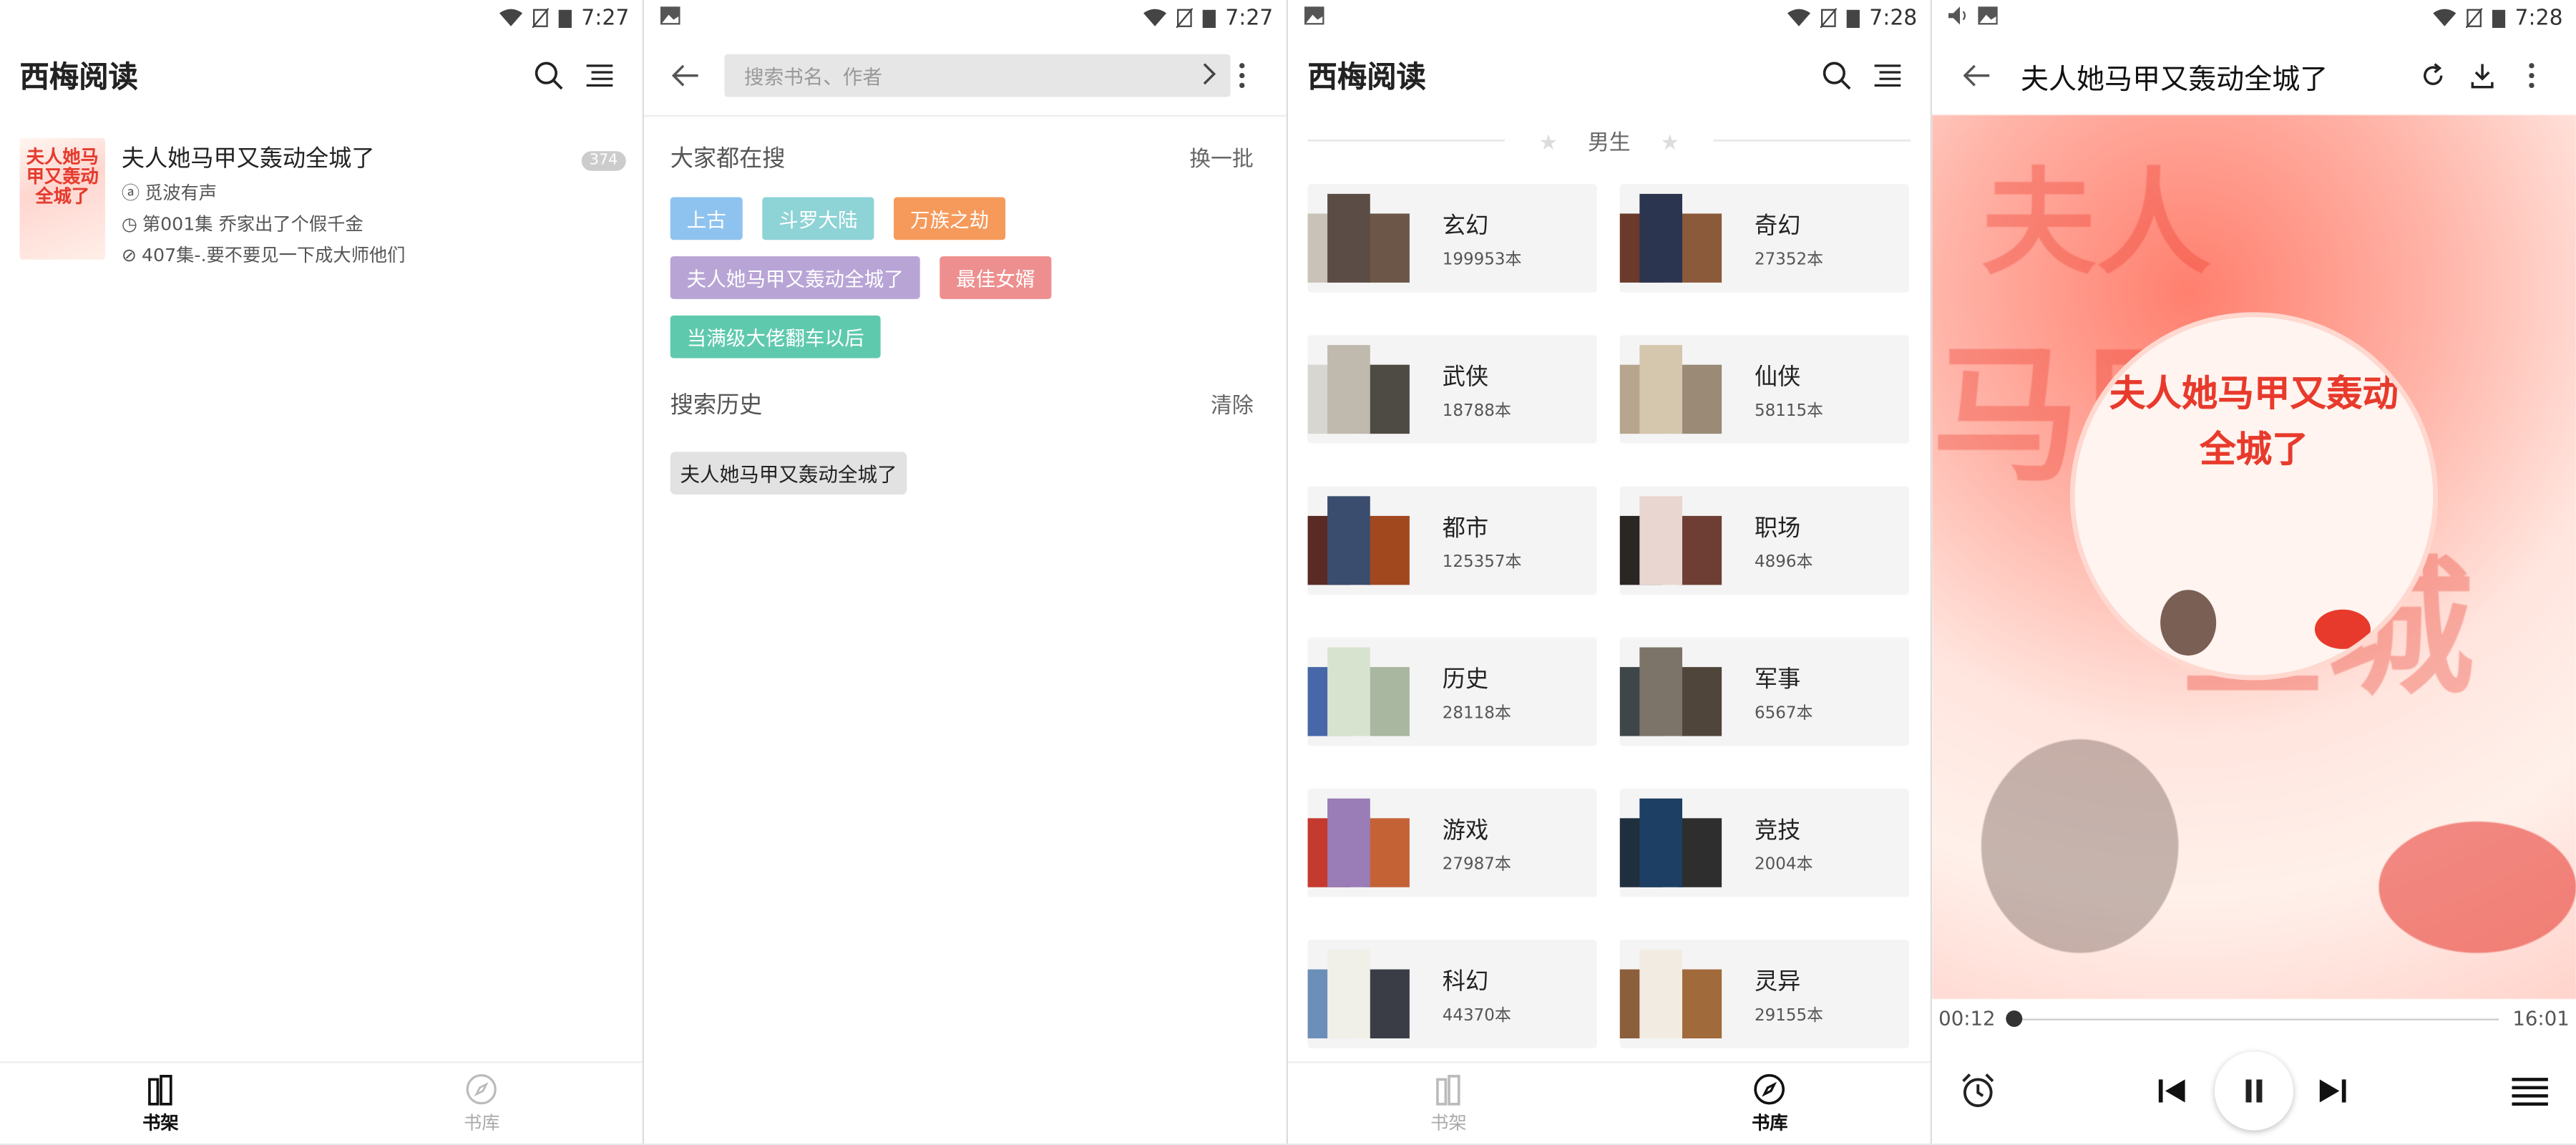  I want to click on no-sim-icon, so click(1828, 18).